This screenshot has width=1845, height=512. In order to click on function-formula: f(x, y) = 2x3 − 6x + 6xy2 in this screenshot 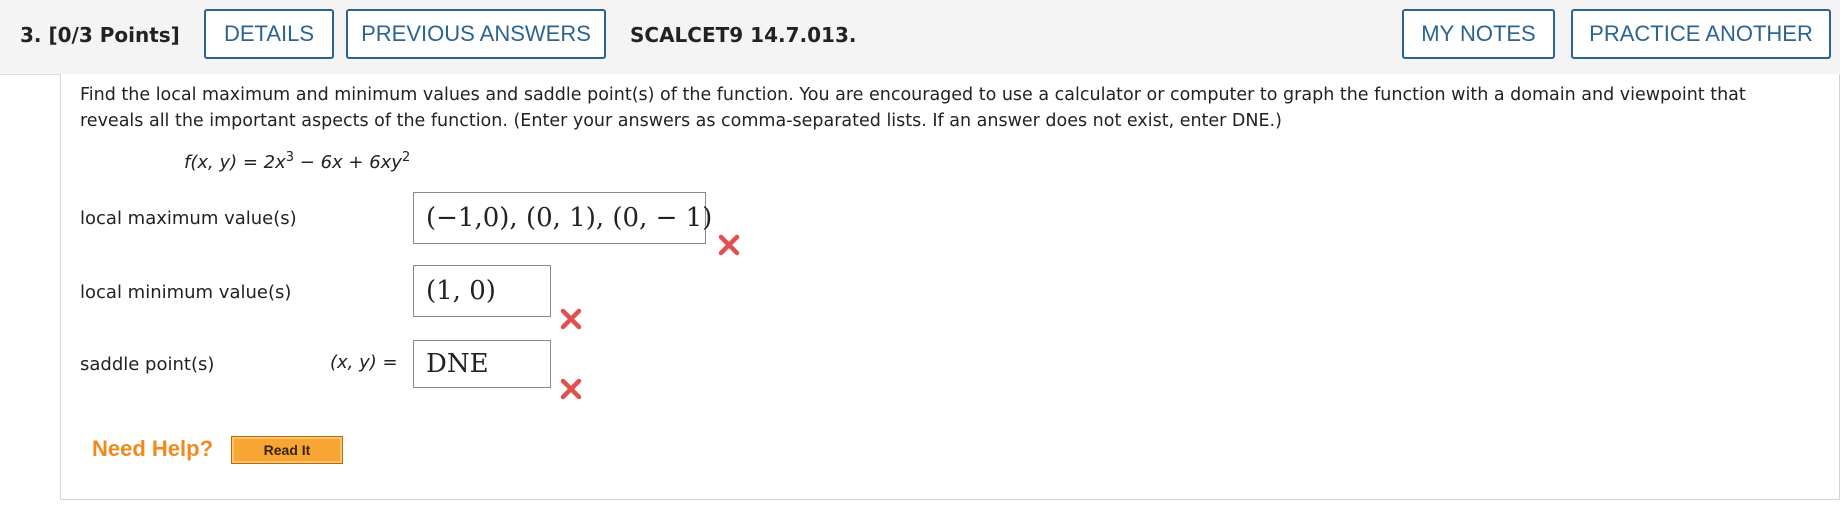, I will do `click(297, 161)`.